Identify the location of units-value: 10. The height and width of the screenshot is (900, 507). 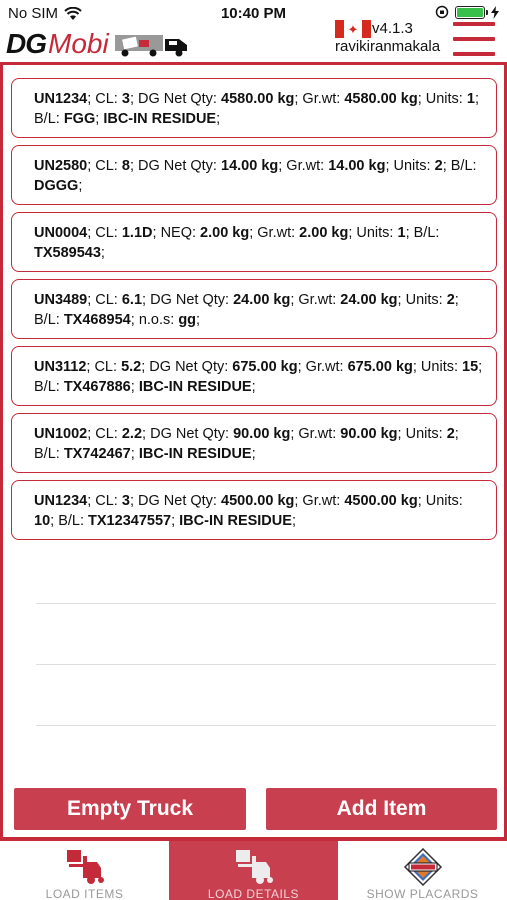
(42, 521).